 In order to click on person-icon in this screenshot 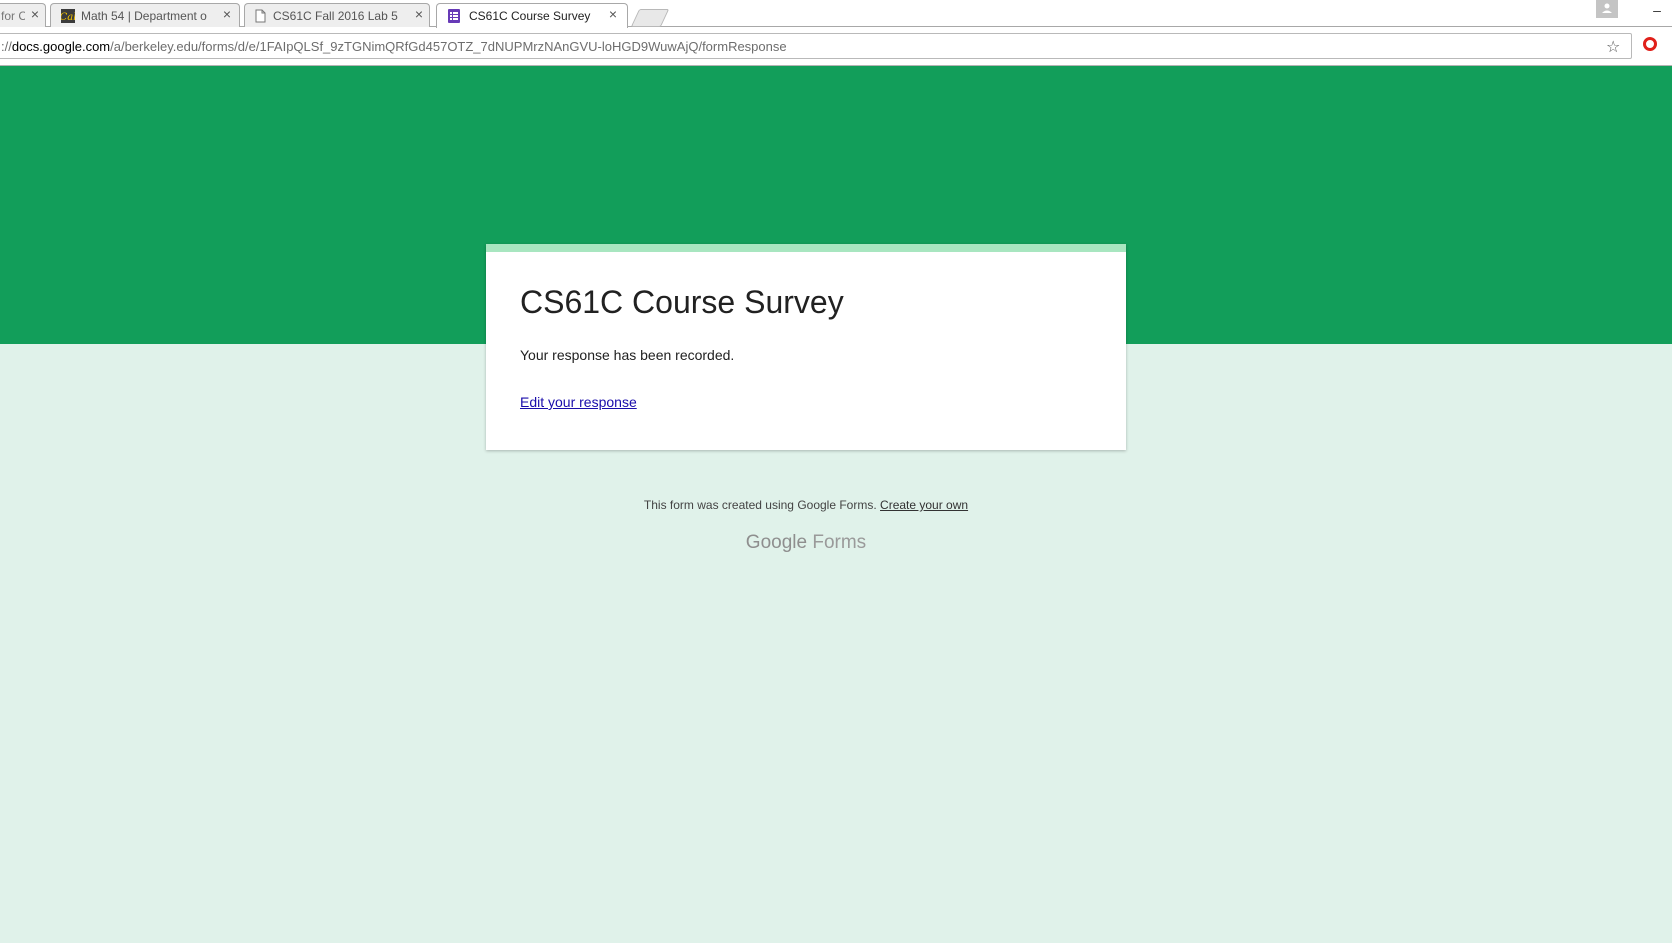, I will do `click(1607, 8)`.